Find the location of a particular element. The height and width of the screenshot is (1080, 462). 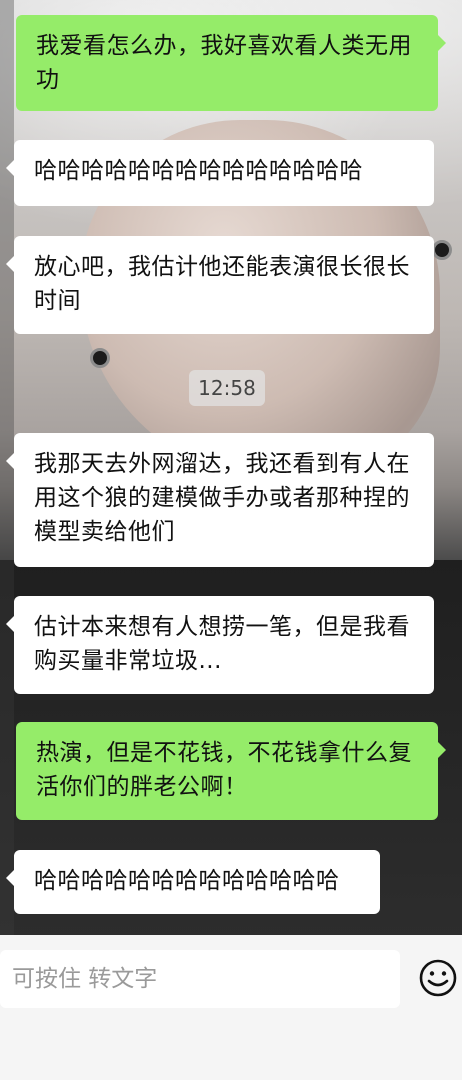

earring-right is located at coordinates (442, 250).